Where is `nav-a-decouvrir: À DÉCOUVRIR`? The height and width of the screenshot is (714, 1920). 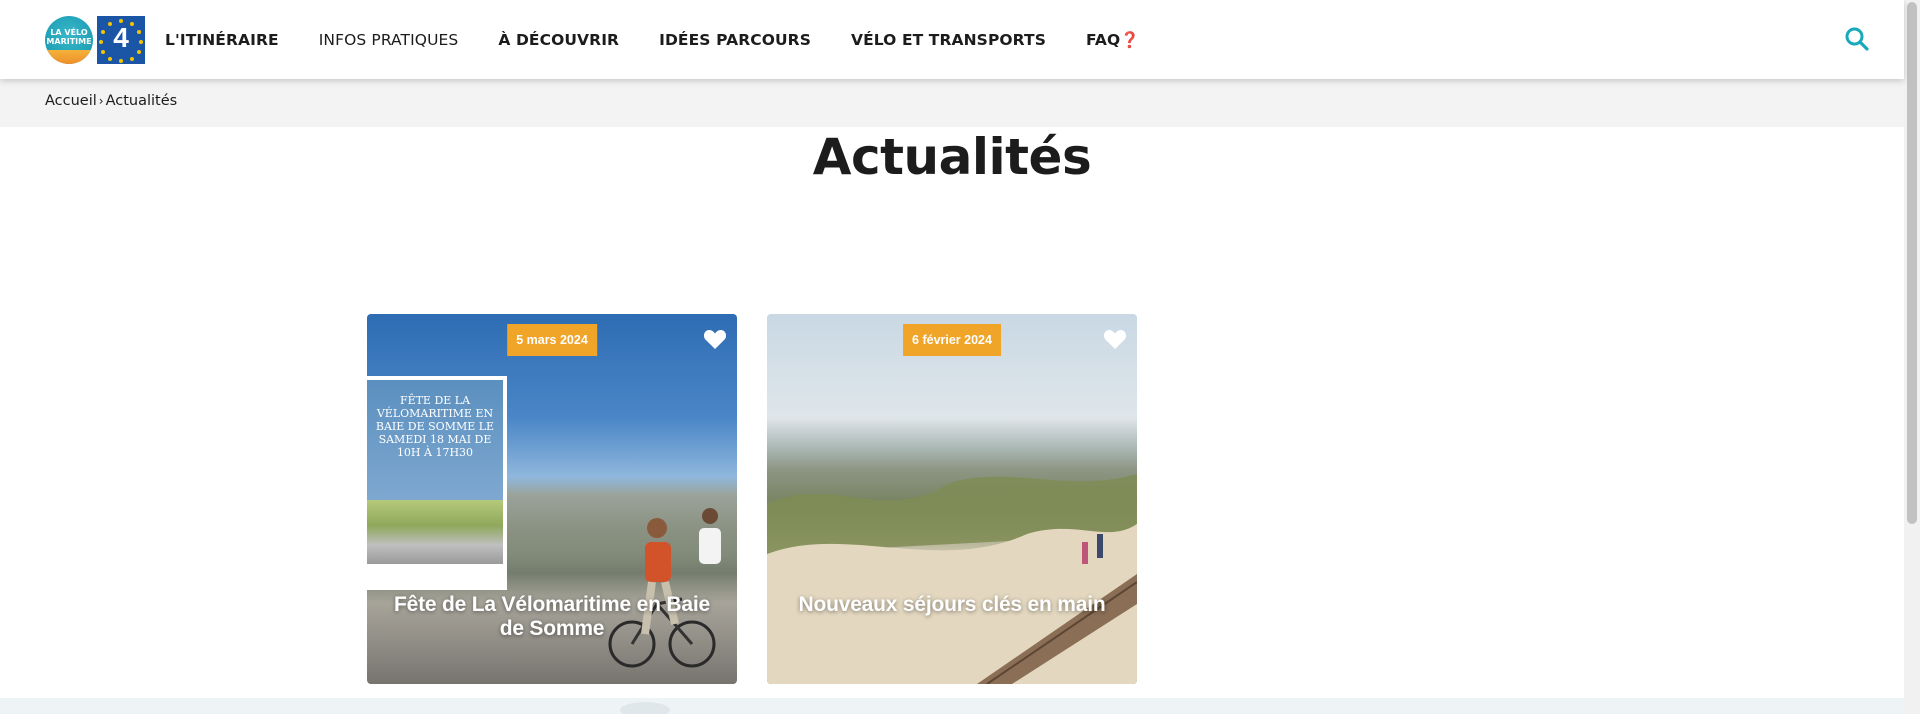 nav-a-decouvrir: À DÉCOUVRIR is located at coordinates (558, 40).